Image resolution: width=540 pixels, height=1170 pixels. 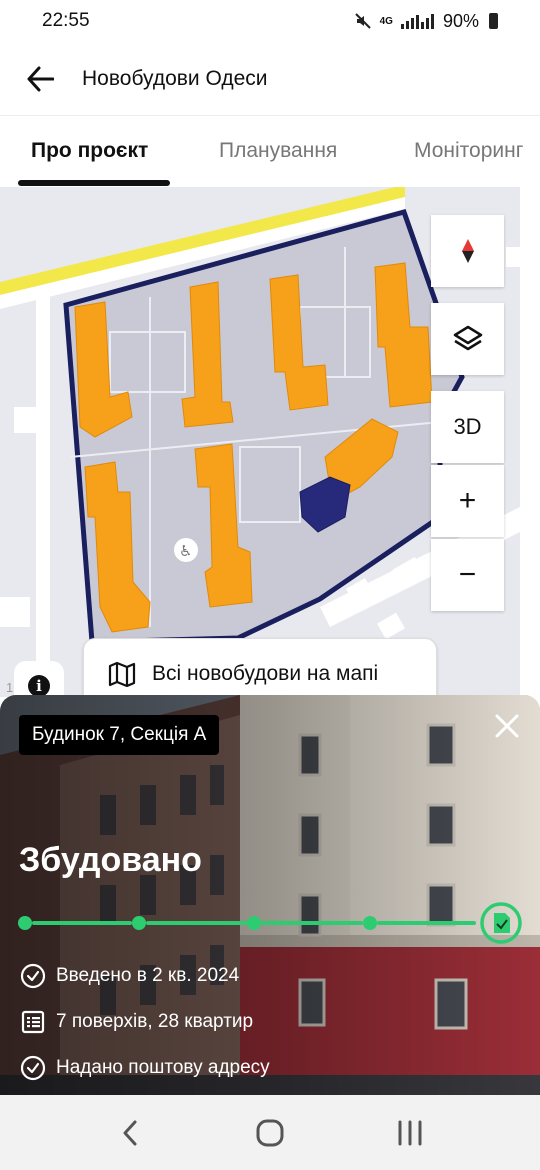 I want to click on zoom-out-button: −, so click(x=467, y=575).